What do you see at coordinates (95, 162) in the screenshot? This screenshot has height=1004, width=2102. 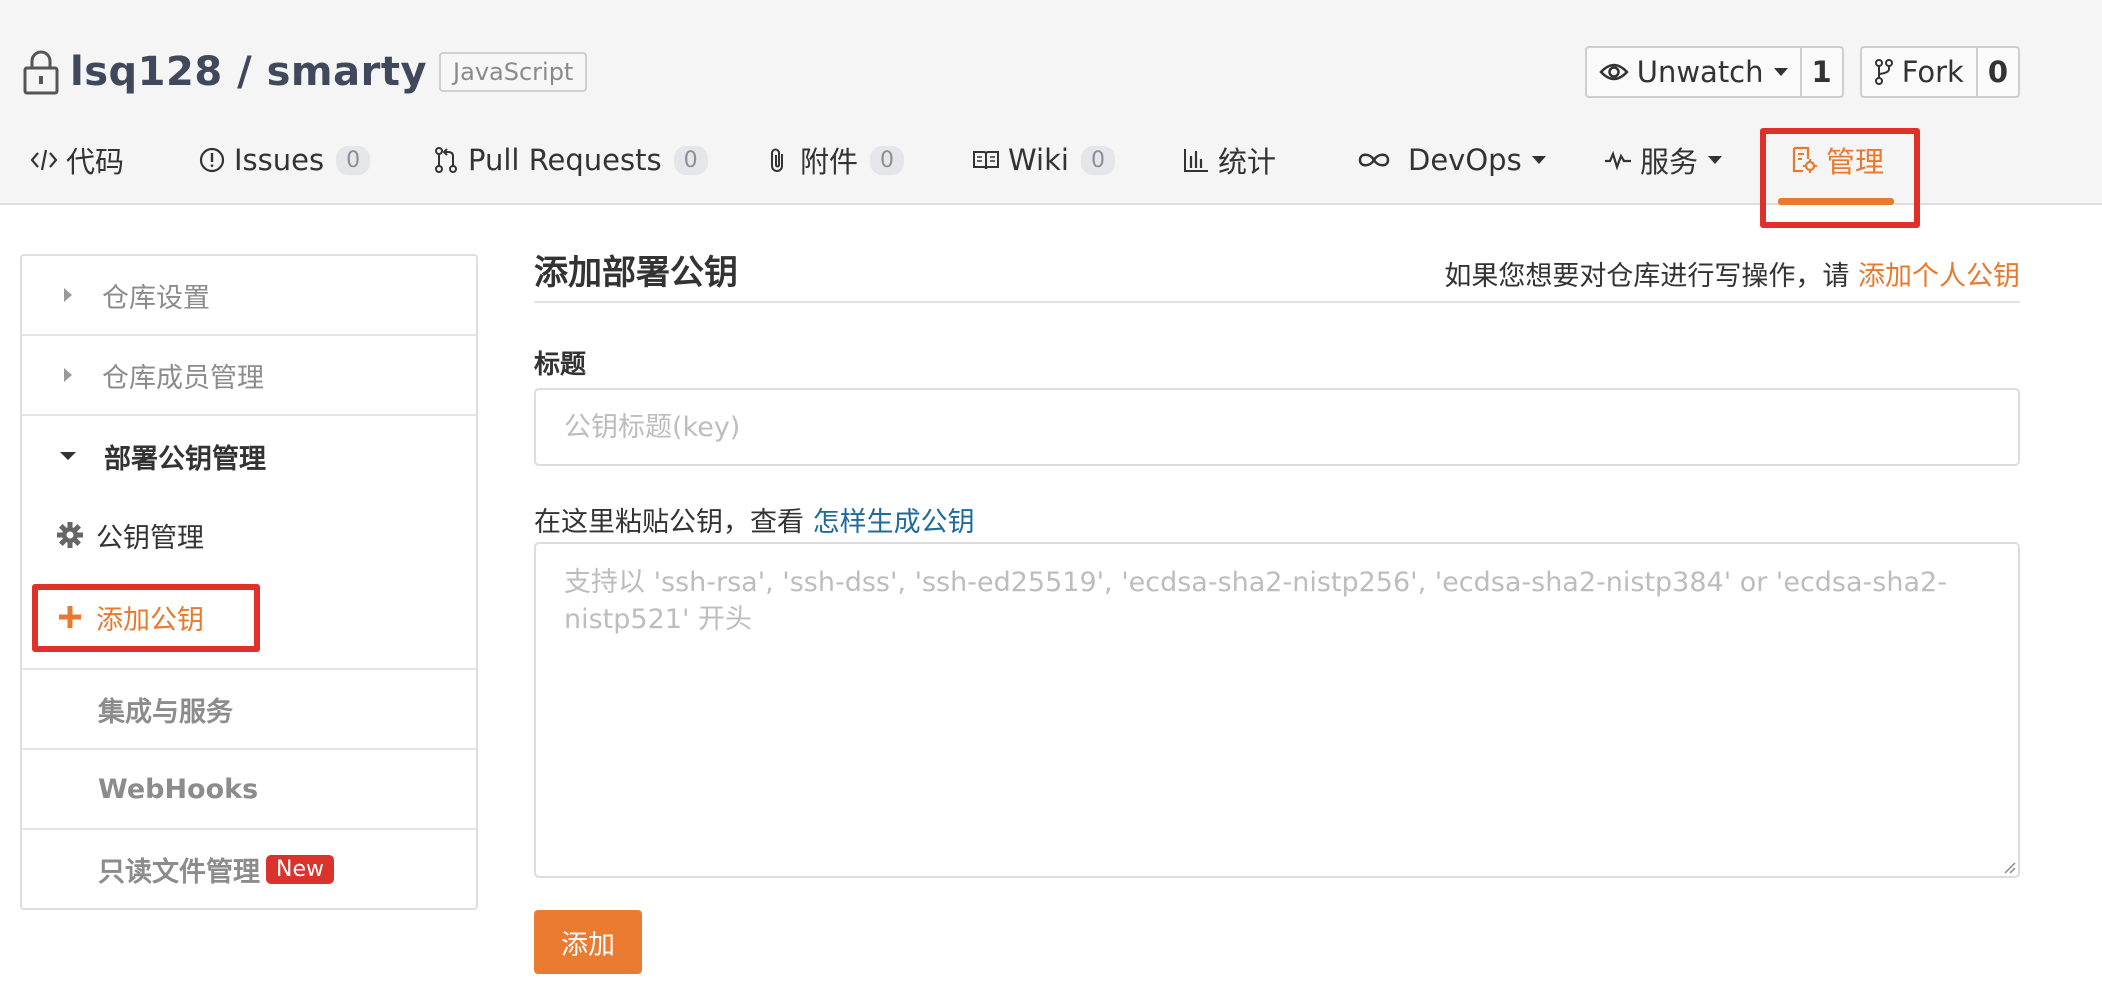 I see `tab-code-label: 代码` at bounding box center [95, 162].